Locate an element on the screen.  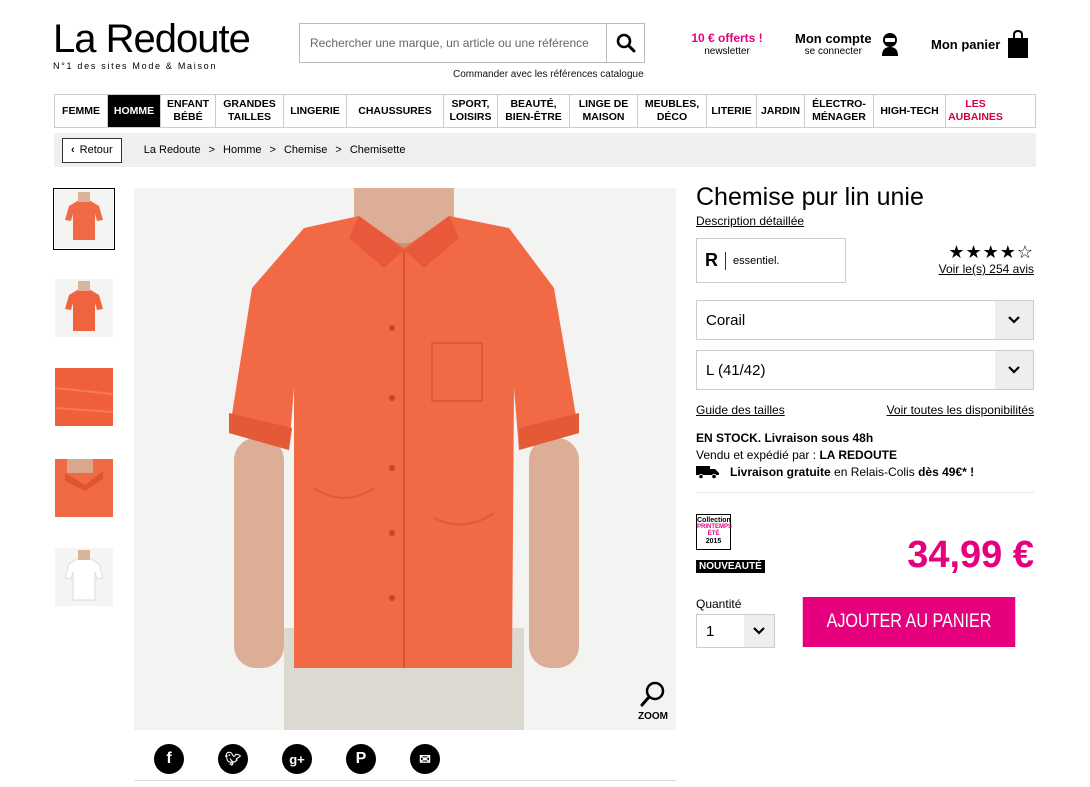
detailed-description-link: Description détaillée is located at coordinates (750, 221).